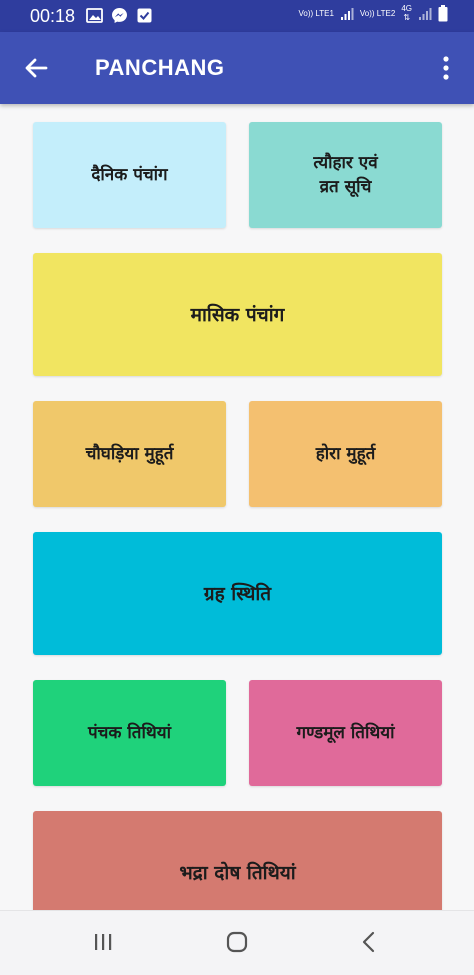 The height and width of the screenshot is (975, 474). I want to click on tile-panchak-tithiyan: पंचक तिथियां, so click(129, 733).